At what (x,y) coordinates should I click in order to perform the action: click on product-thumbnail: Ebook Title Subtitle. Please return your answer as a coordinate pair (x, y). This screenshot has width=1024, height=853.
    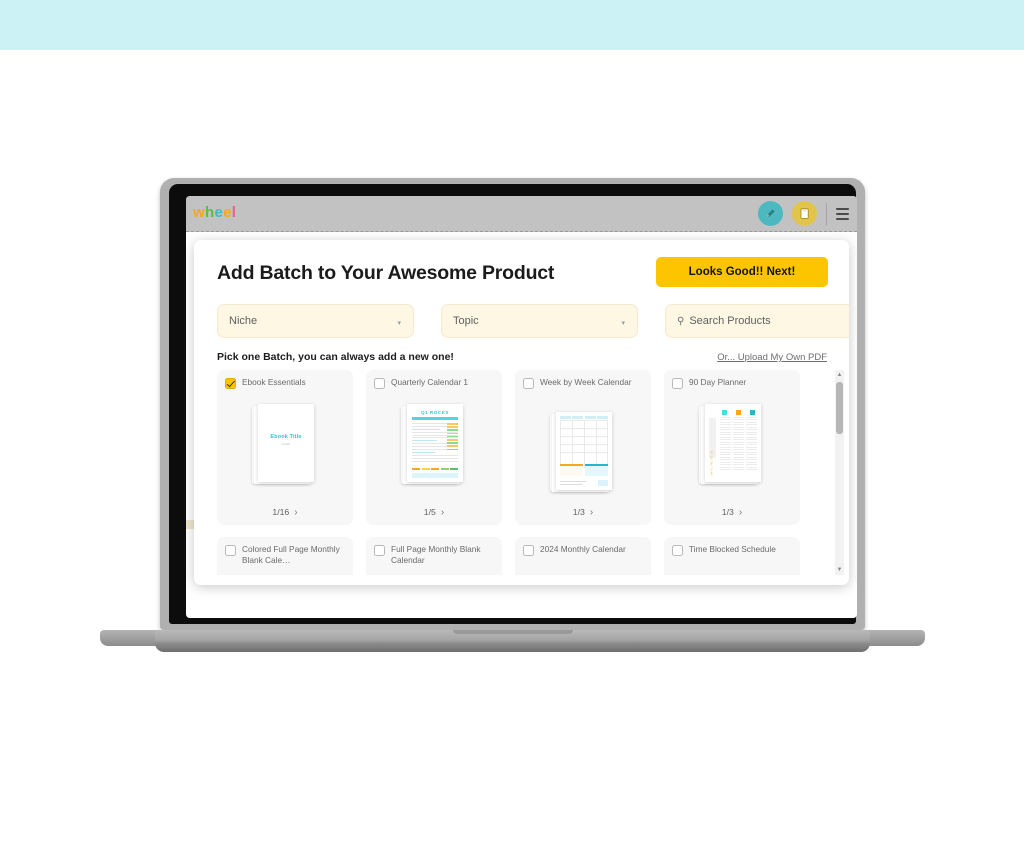
    Looking at the image, I should click on (285, 452).